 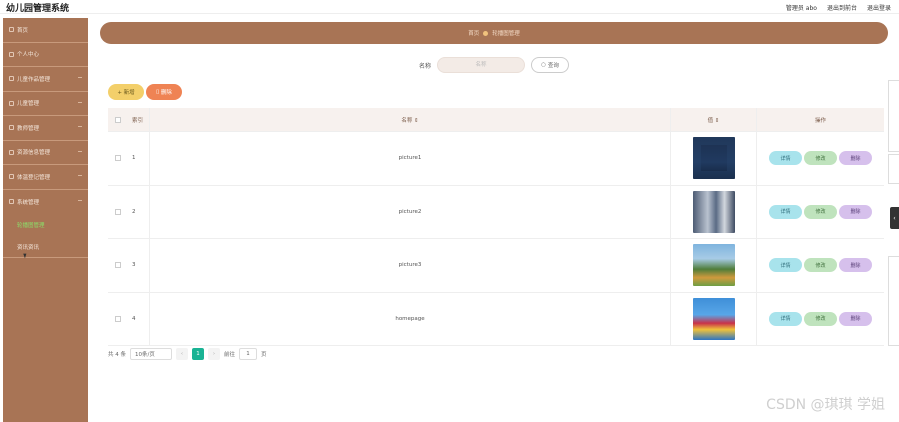 What do you see at coordinates (410, 265) in the screenshot?
I see `row-name: picture3` at bounding box center [410, 265].